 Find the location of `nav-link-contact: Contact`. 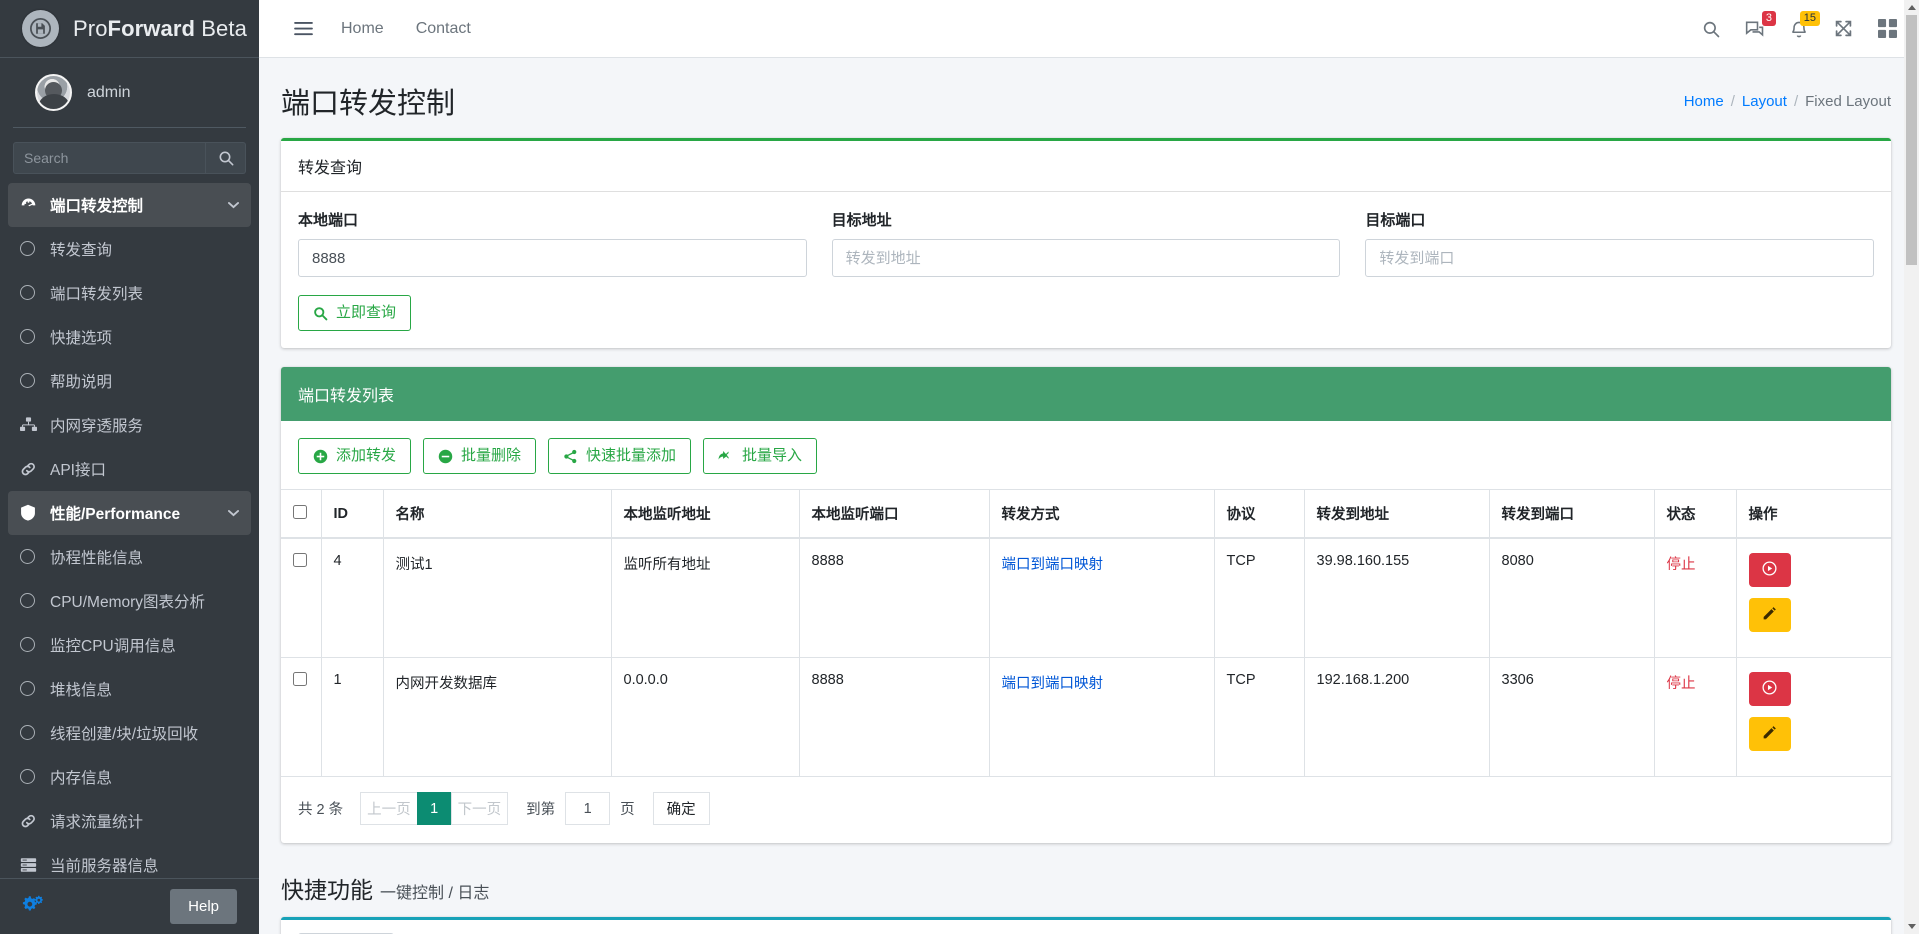

nav-link-contact: Contact is located at coordinates (443, 29).